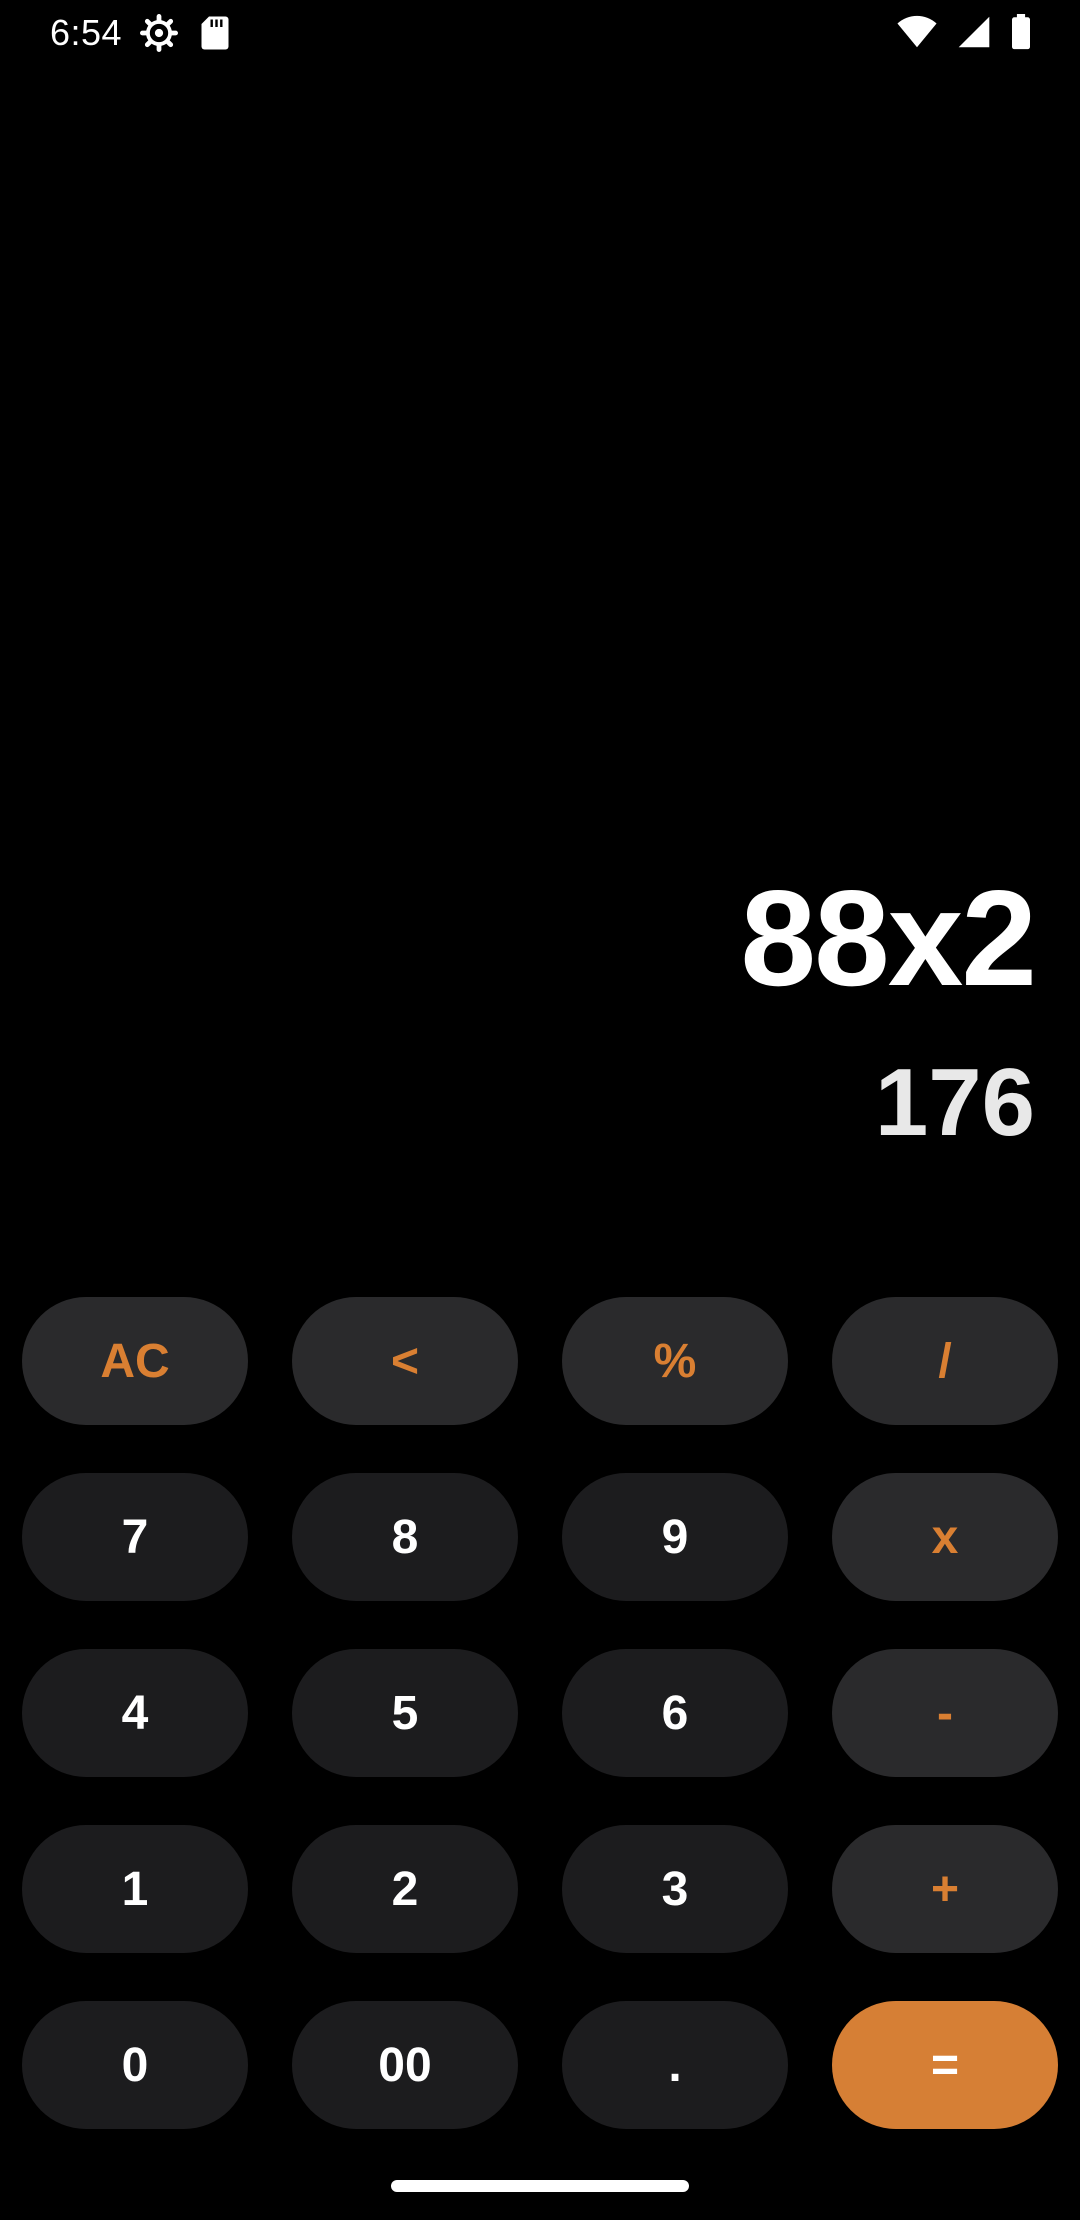 This screenshot has width=1080, height=2220. Describe the element at coordinates (405, 2065) in the screenshot. I see `double-zero-button: 00` at that location.